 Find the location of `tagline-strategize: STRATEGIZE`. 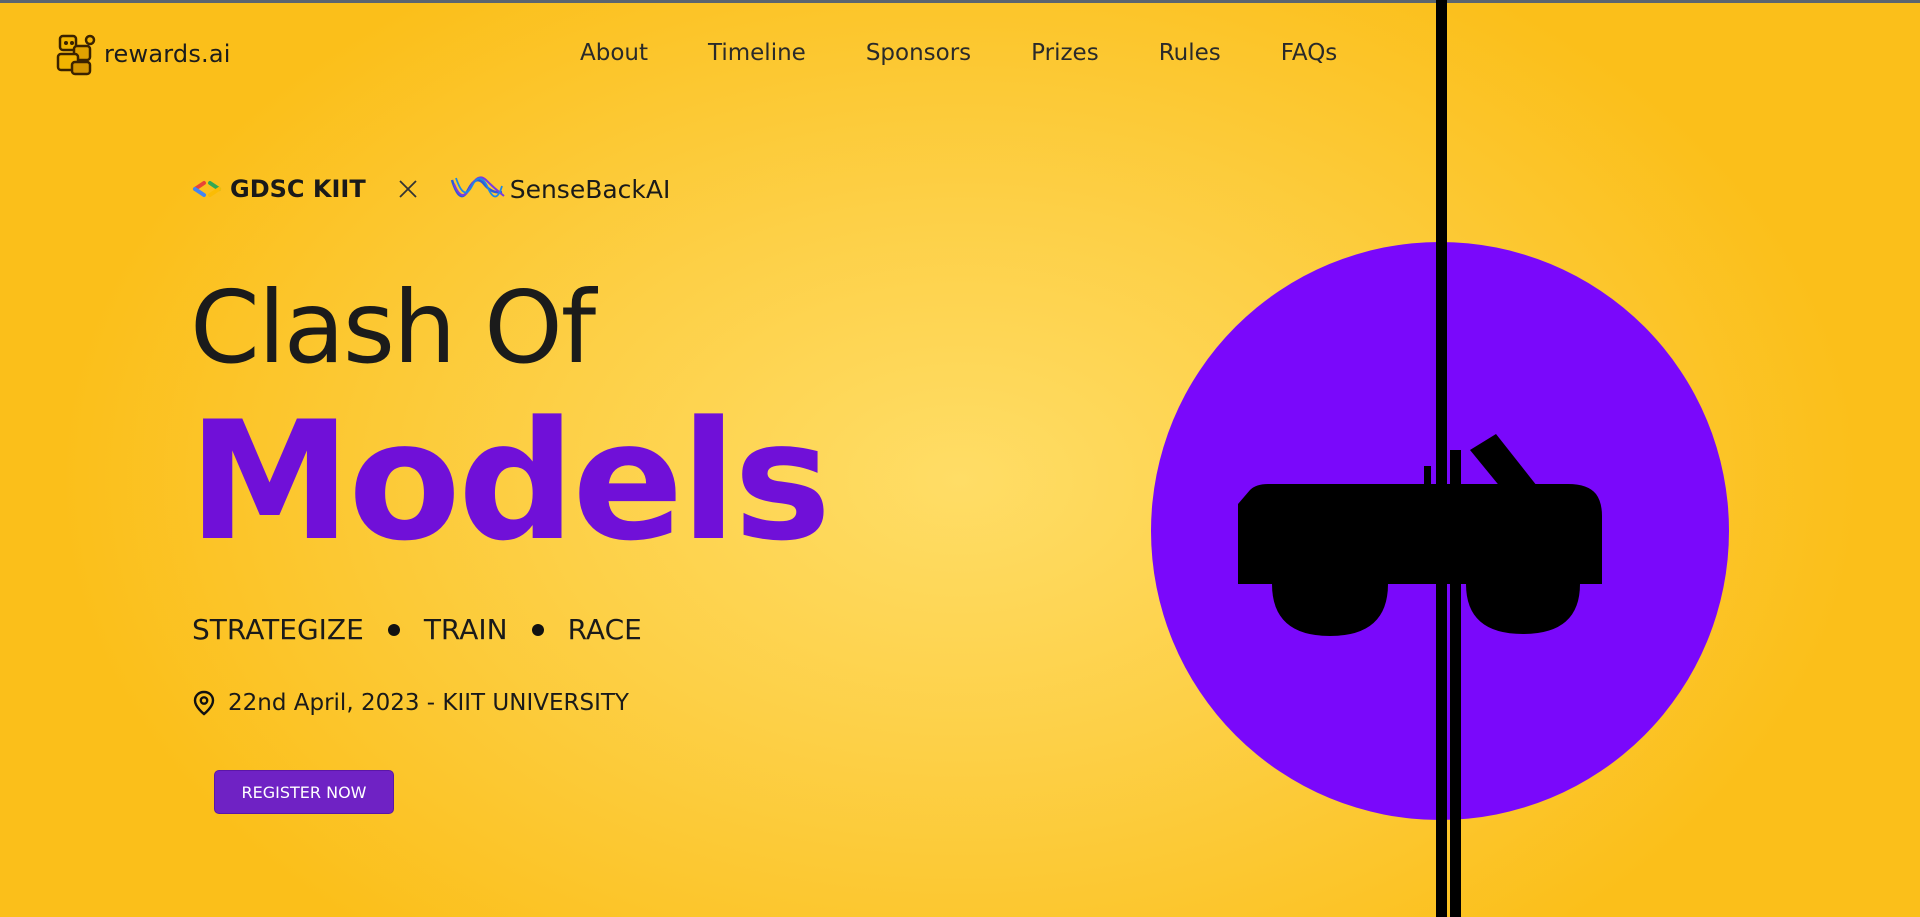

tagline-strategize: STRATEGIZE is located at coordinates (278, 629).